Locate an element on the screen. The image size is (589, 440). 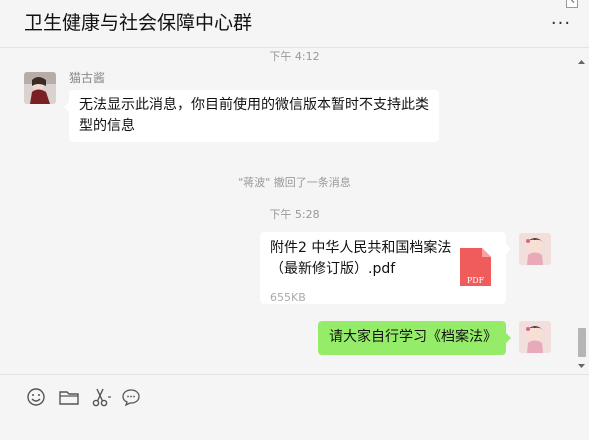
chat-title: 卫生健康与社会保障中心群 is located at coordinates (138, 23).